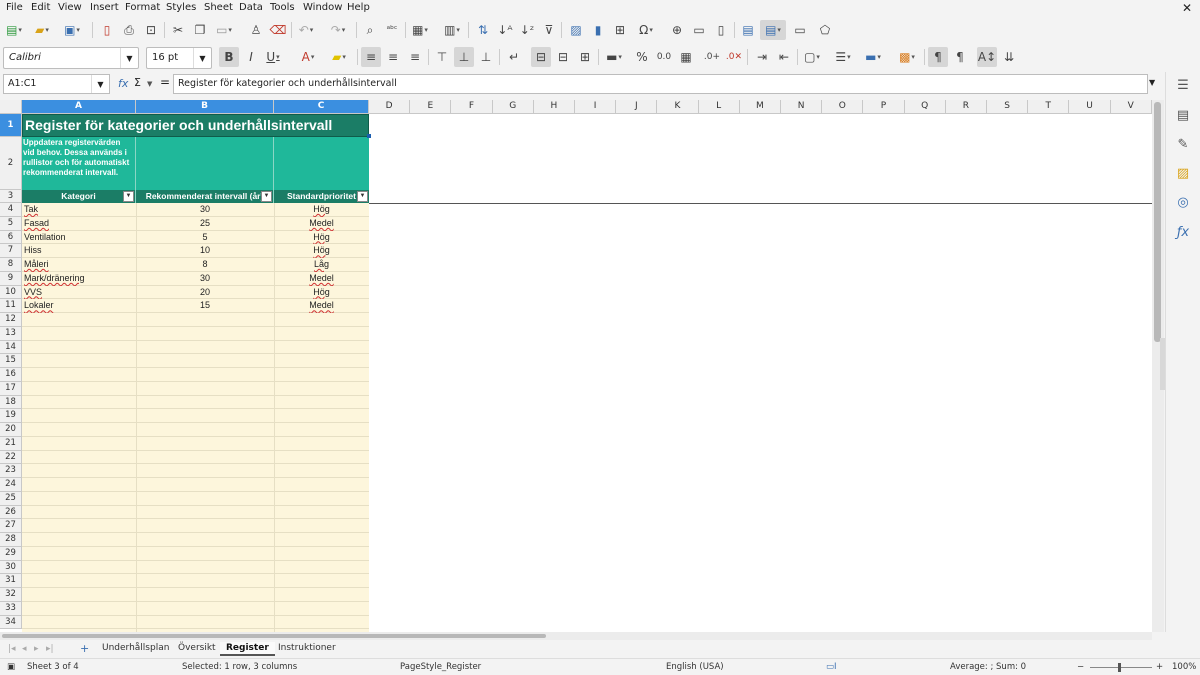 The height and width of the screenshot is (675, 1200). I want to click on first-sheet-icon: |◂, so click(12, 649).